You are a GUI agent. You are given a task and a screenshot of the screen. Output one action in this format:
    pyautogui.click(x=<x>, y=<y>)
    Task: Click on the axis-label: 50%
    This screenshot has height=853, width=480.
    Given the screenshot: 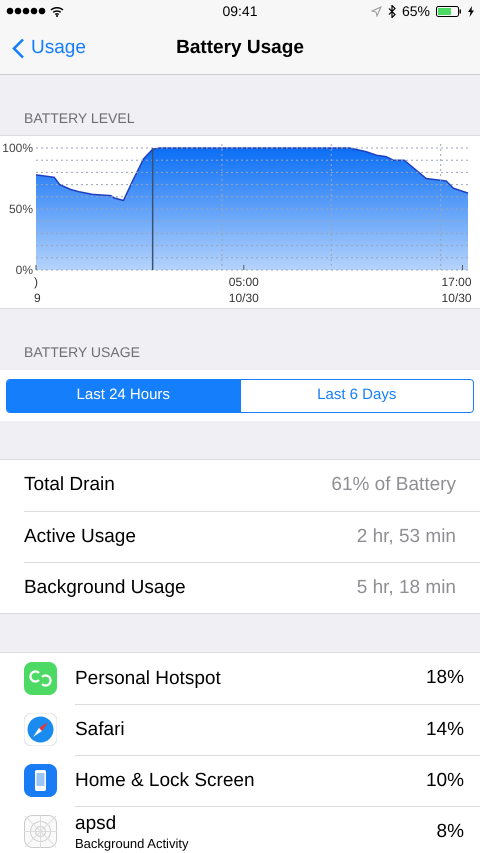 What is the action you would take?
    pyautogui.click(x=20, y=209)
    